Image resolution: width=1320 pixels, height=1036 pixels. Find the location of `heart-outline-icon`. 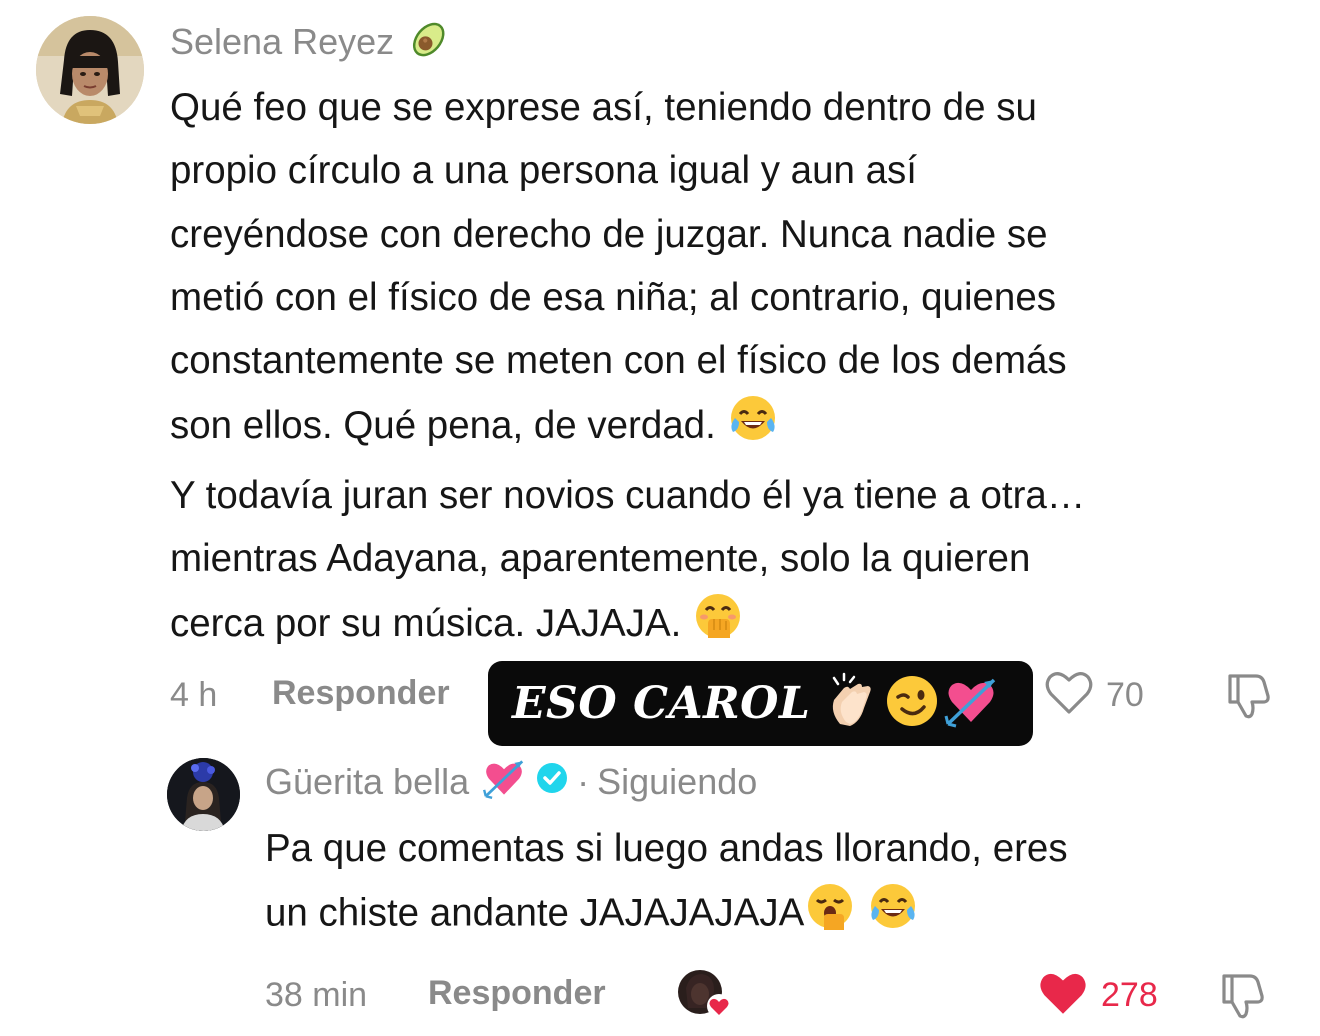

heart-outline-icon is located at coordinates (1069, 693).